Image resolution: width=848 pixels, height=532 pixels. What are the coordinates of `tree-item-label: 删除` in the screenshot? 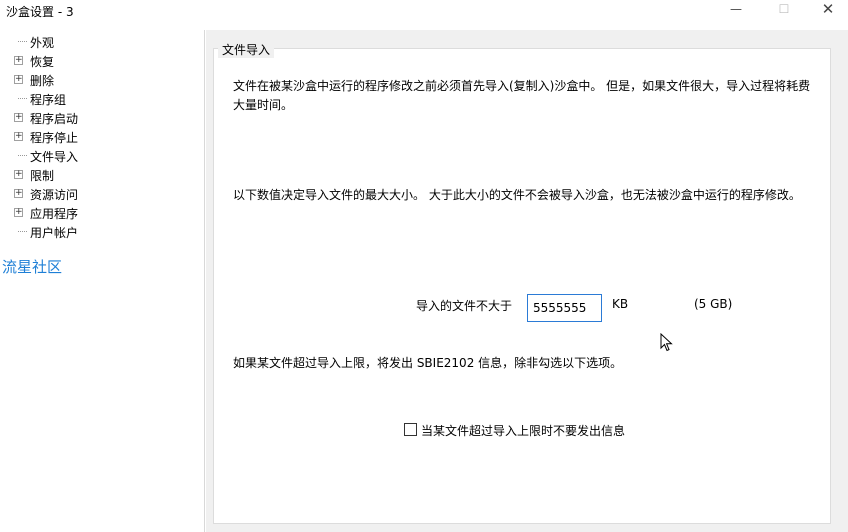 It's located at (42, 81).